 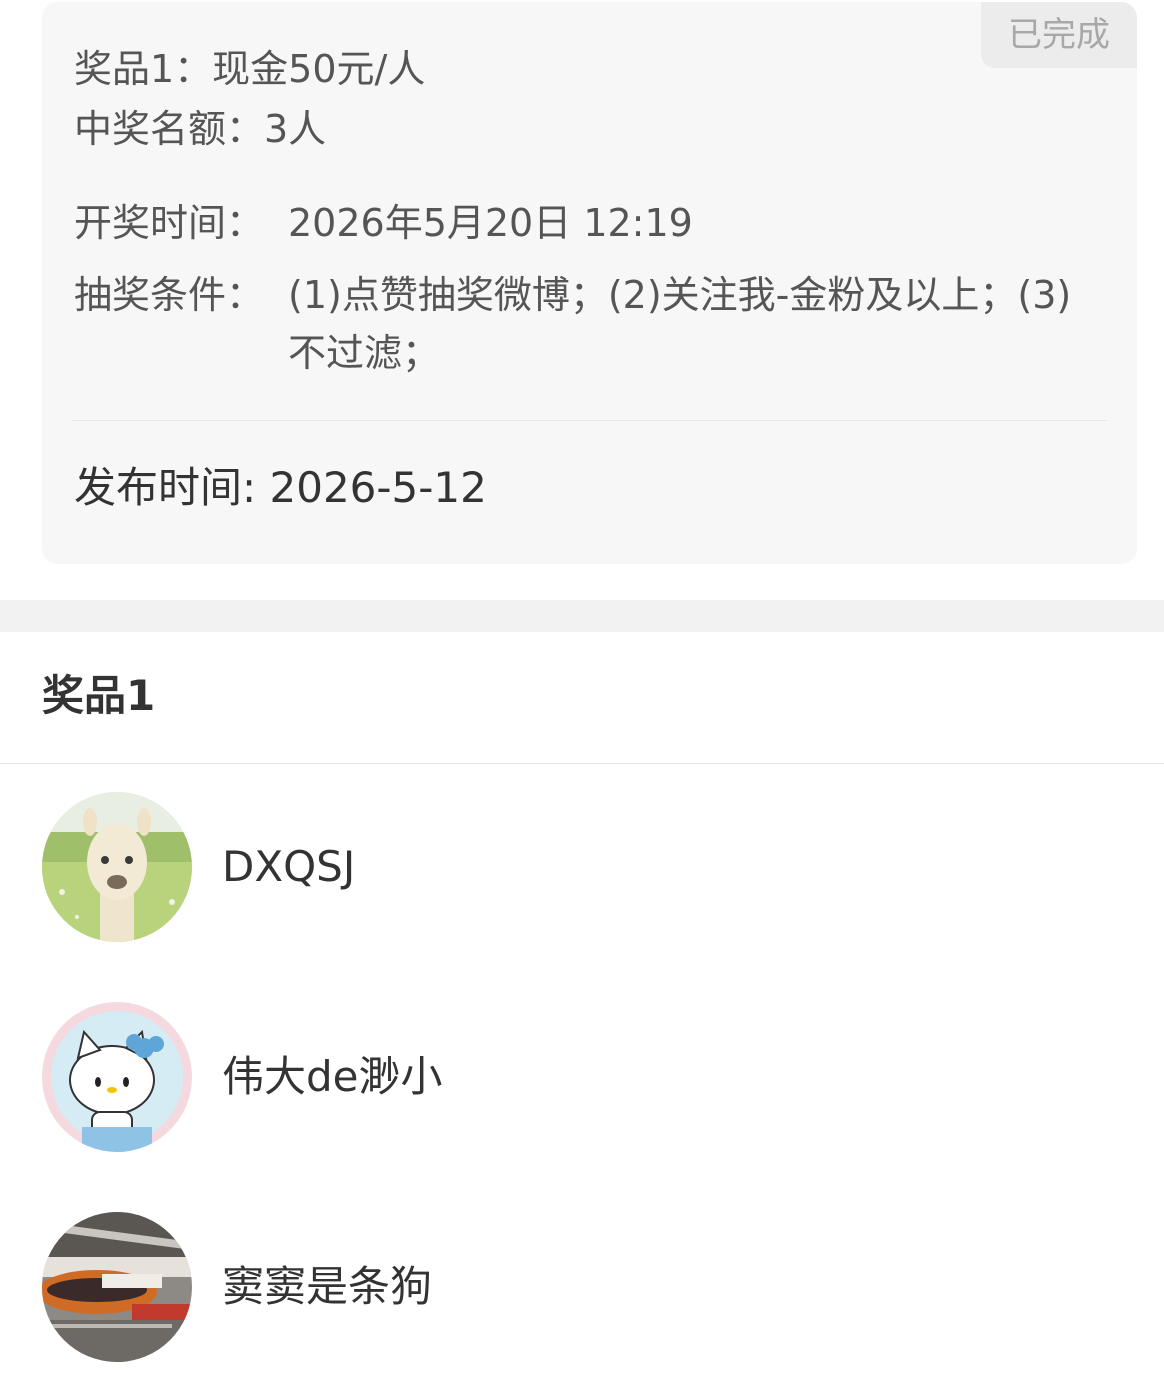 What do you see at coordinates (117, 1077) in the screenshot?
I see `hello-kitty-avatar` at bounding box center [117, 1077].